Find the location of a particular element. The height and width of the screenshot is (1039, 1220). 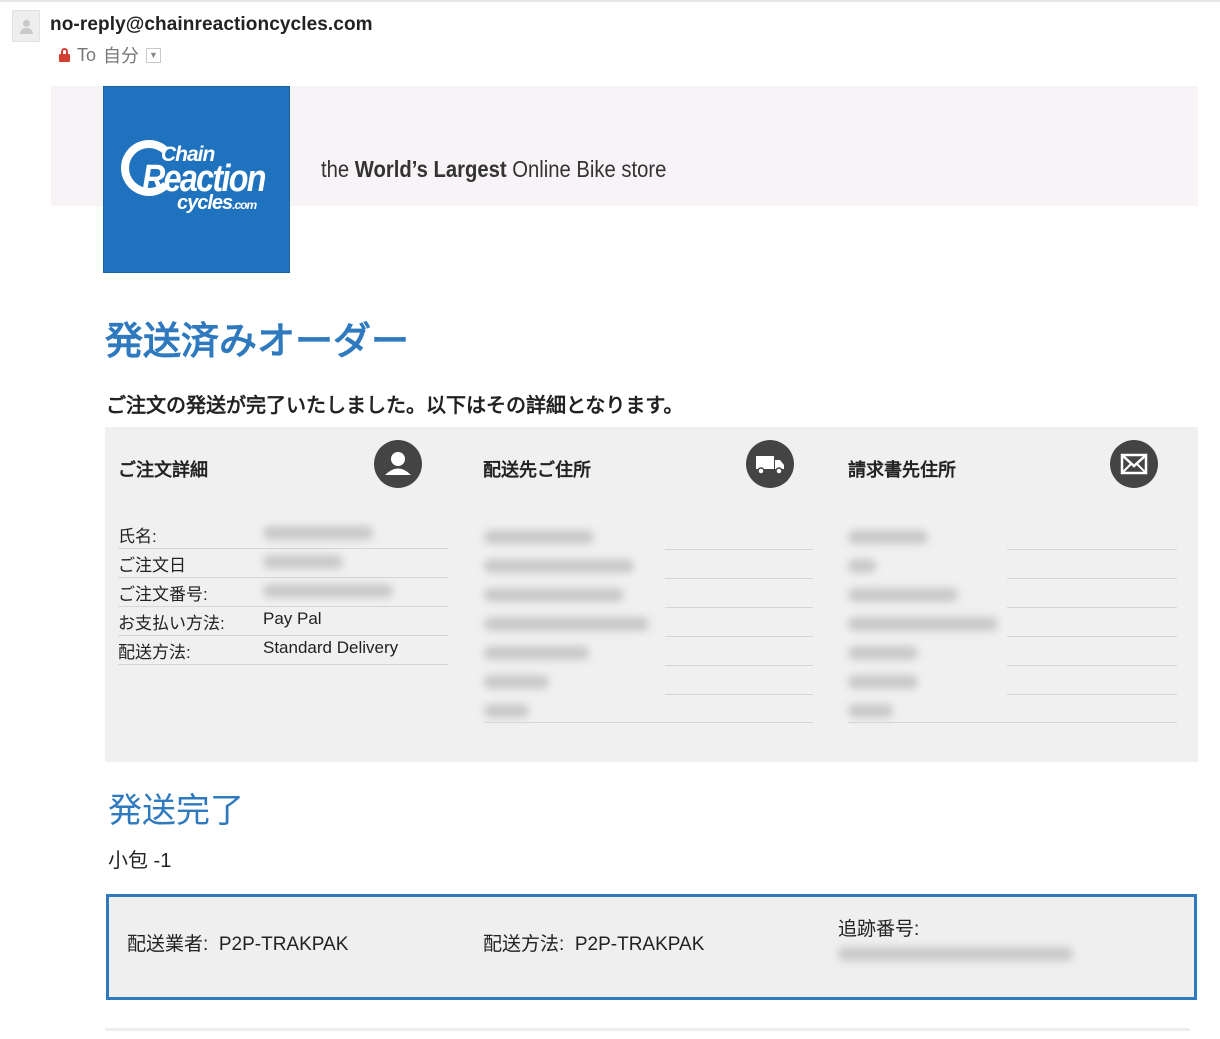

intro-text: ご注文の発送が完了いたしました。以下はその詳細となります。 is located at coordinates (395, 406).